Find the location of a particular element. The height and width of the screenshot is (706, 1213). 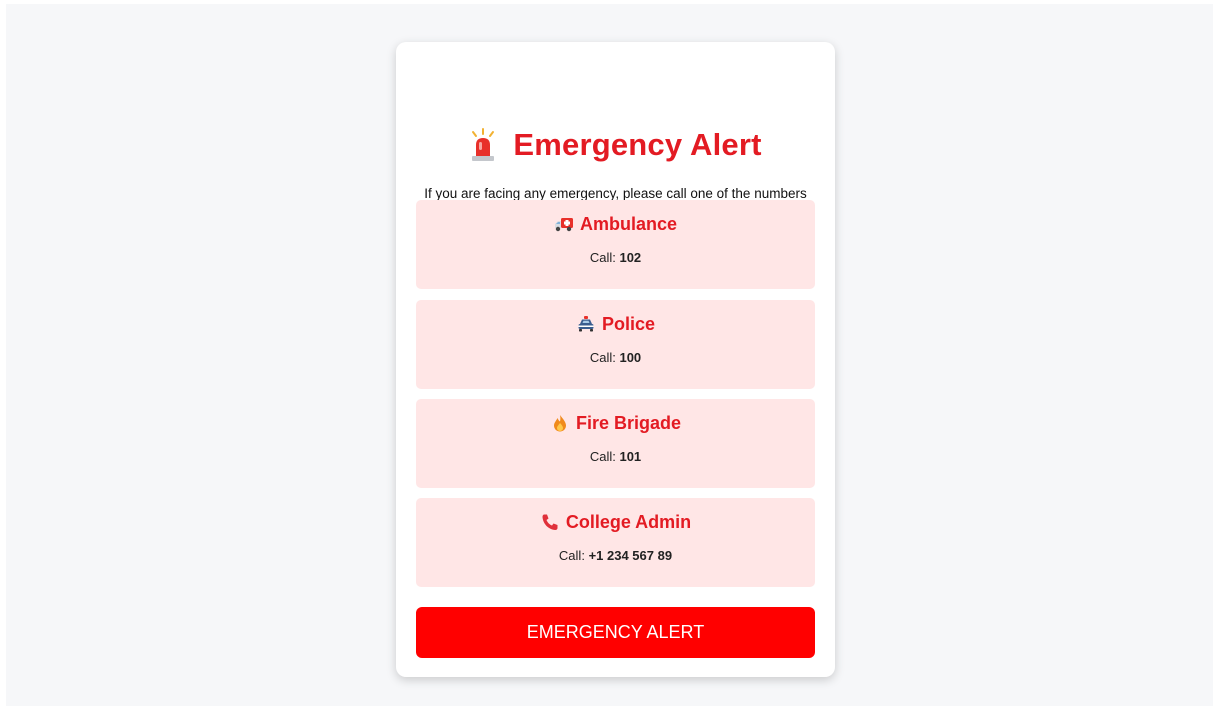

contact-heading: Police is located at coordinates (615, 324).